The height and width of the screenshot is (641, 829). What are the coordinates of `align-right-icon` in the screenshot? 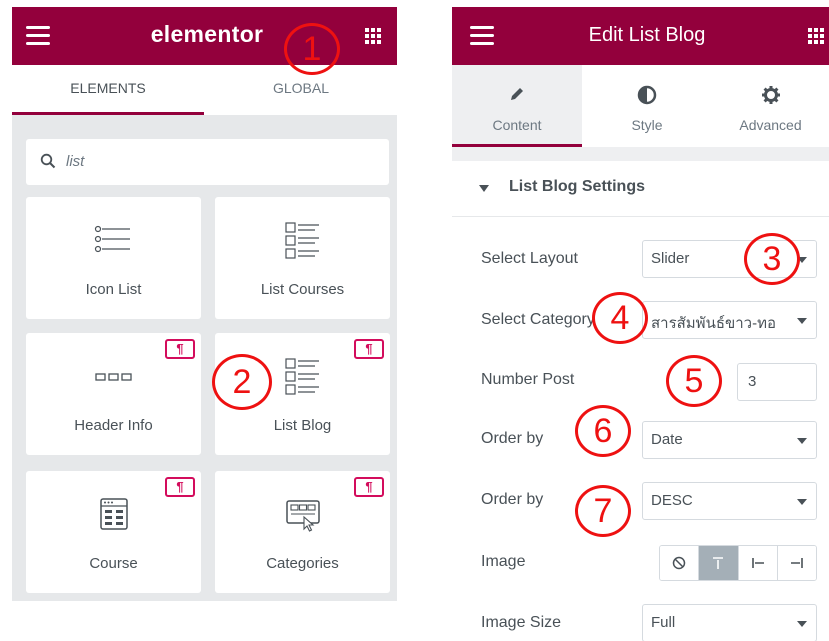 It's located at (796, 563).